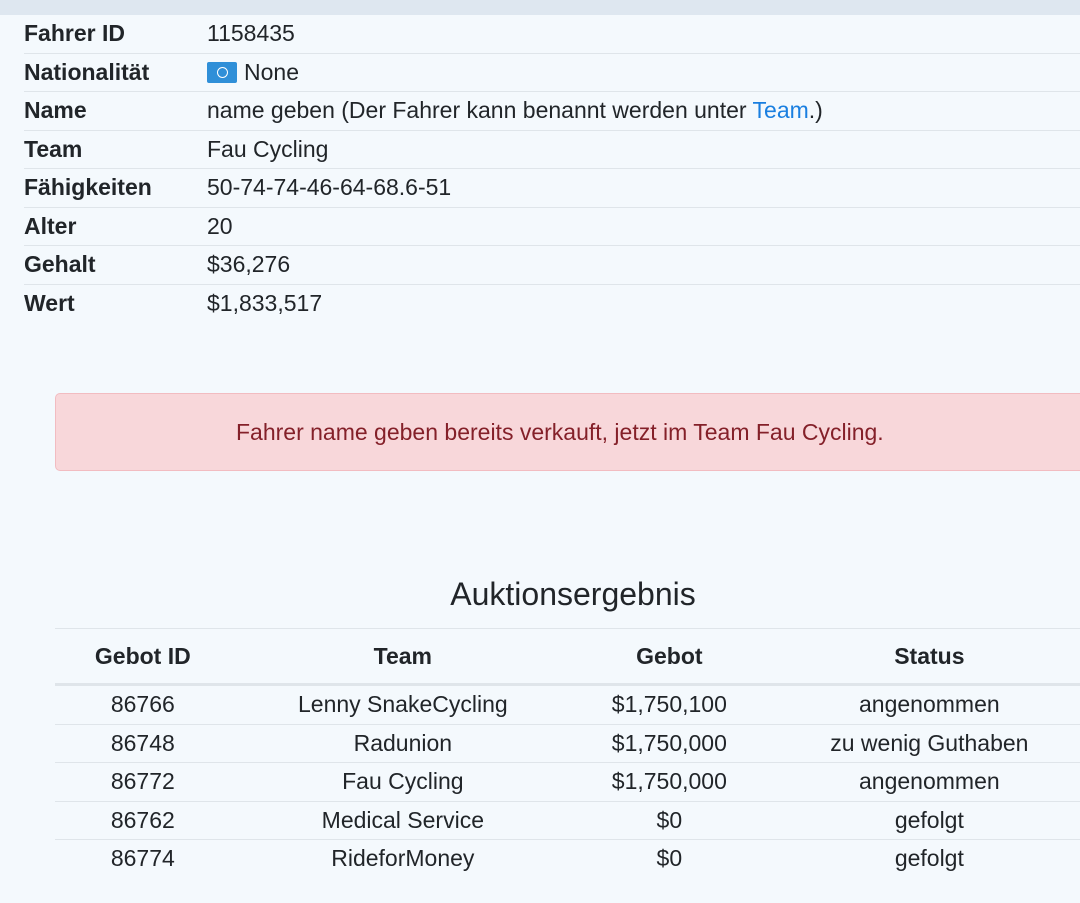  What do you see at coordinates (222, 72) in the screenshot?
I see `un-flag-icon` at bounding box center [222, 72].